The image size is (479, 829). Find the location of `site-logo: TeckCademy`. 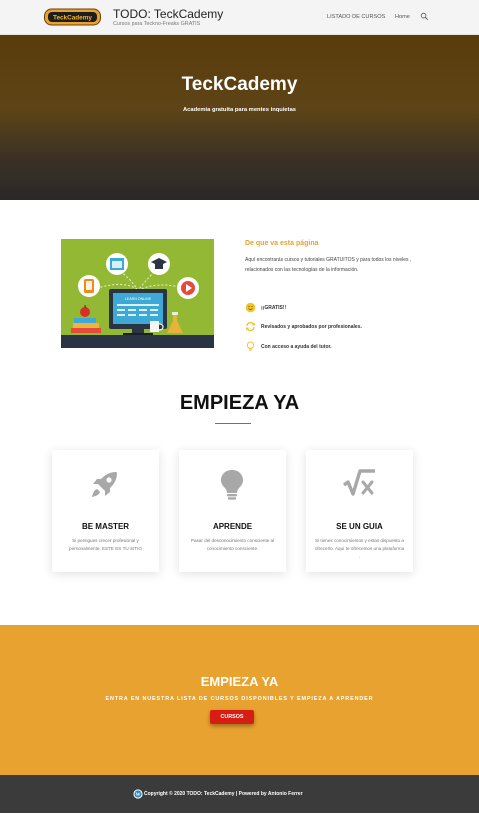

site-logo: TeckCademy is located at coordinates (72, 17).